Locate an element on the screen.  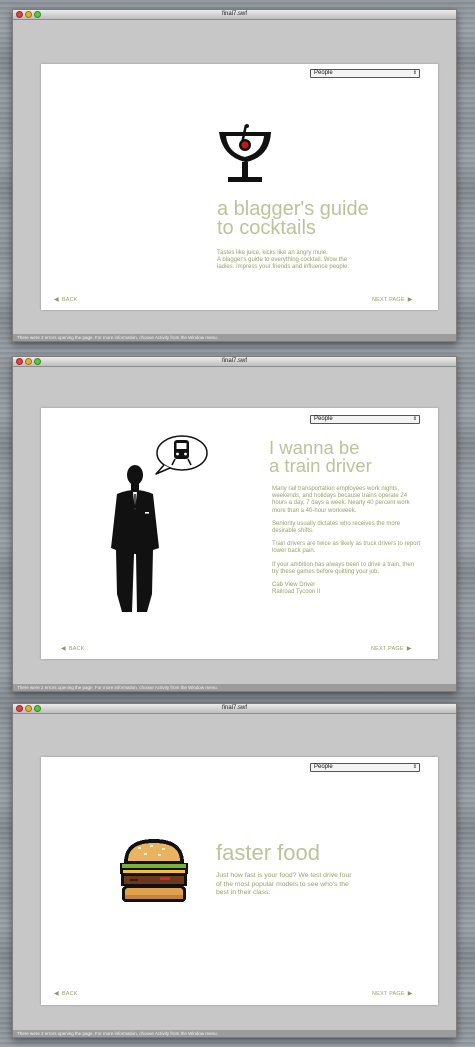
page-heading: I wanna be a train driver is located at coordinates (320, 456).